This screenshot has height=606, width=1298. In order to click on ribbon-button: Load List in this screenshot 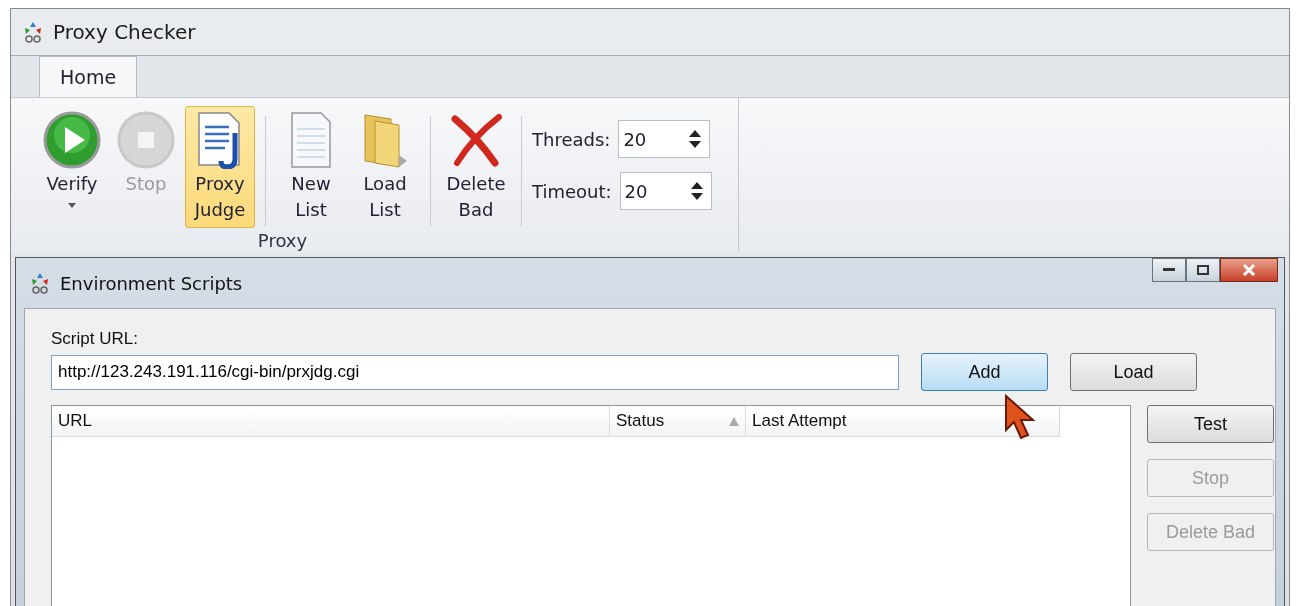, I will do `click(385, 167)`.